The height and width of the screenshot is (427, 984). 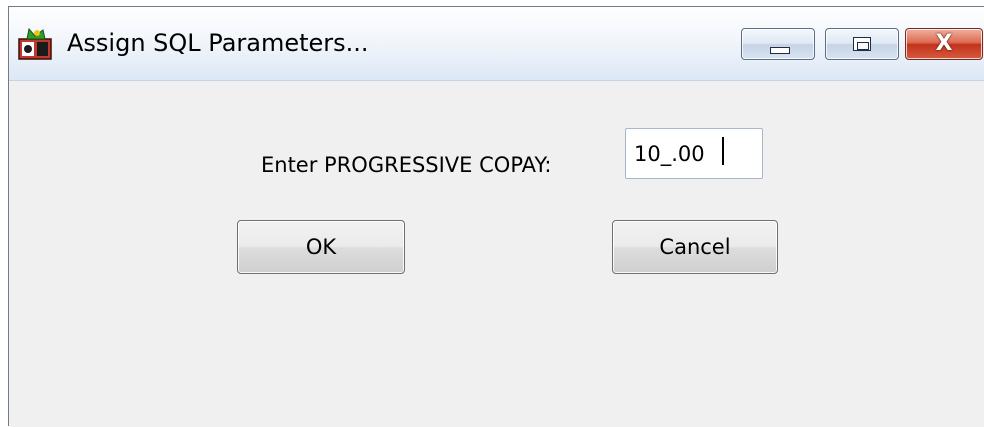 What do you see at coordinates (723, 151) in the screenshot?
I see `text-caret` at bounding box center [723, 151].